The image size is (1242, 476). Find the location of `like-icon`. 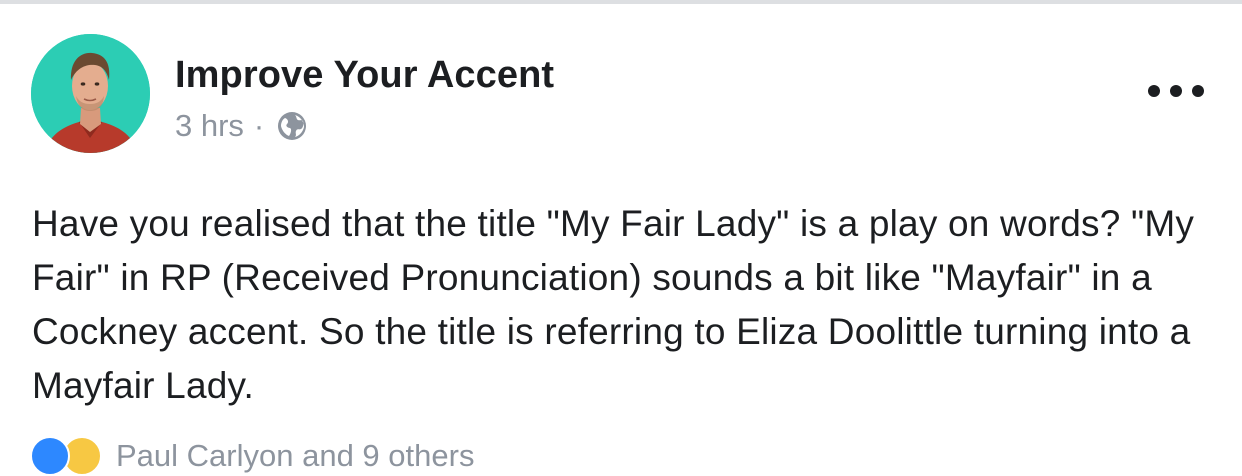

like-icon is located at coordinates (50, 456).